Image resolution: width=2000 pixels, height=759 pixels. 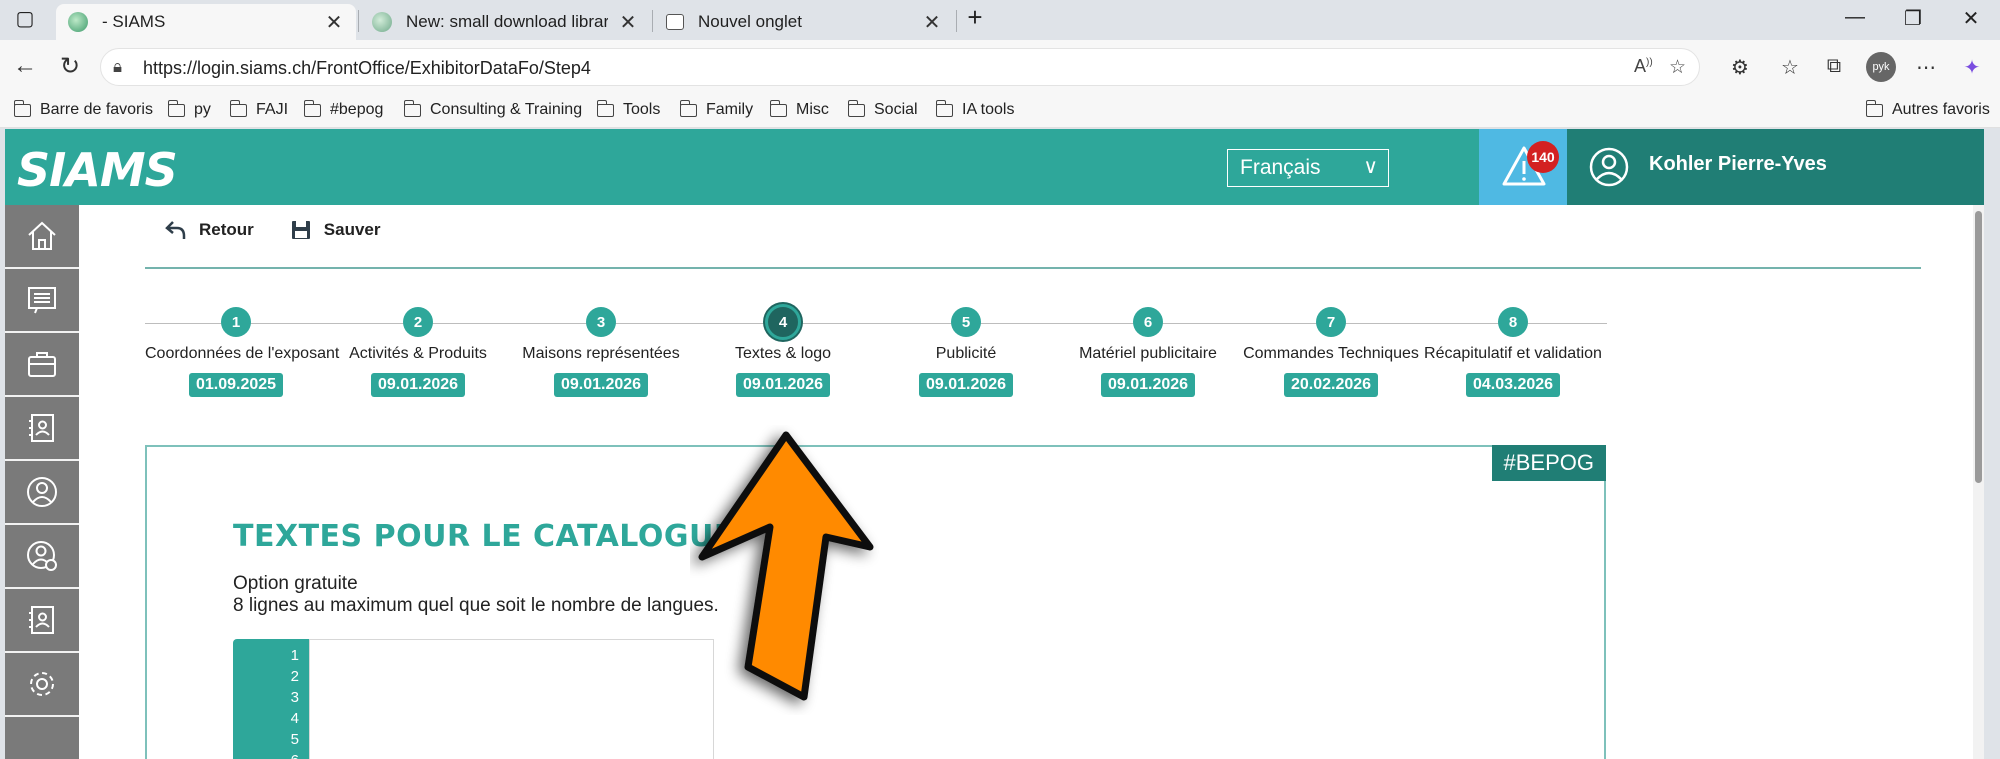 What do you see at coordinates (1775, 167) in the screenshot?
I see `user-menu: Kohler Pierre-Yves` at bounding box center [1775, 167].